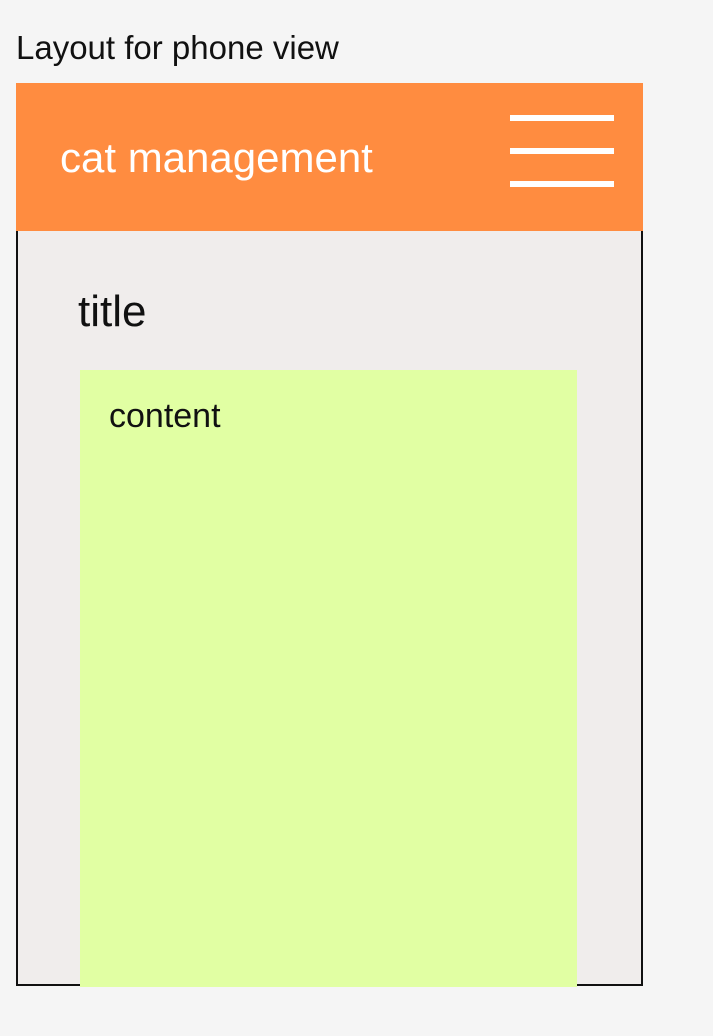 The width and height of the screenshot is (713, 1036). I want to click on content-label: content, so click(165, 416).